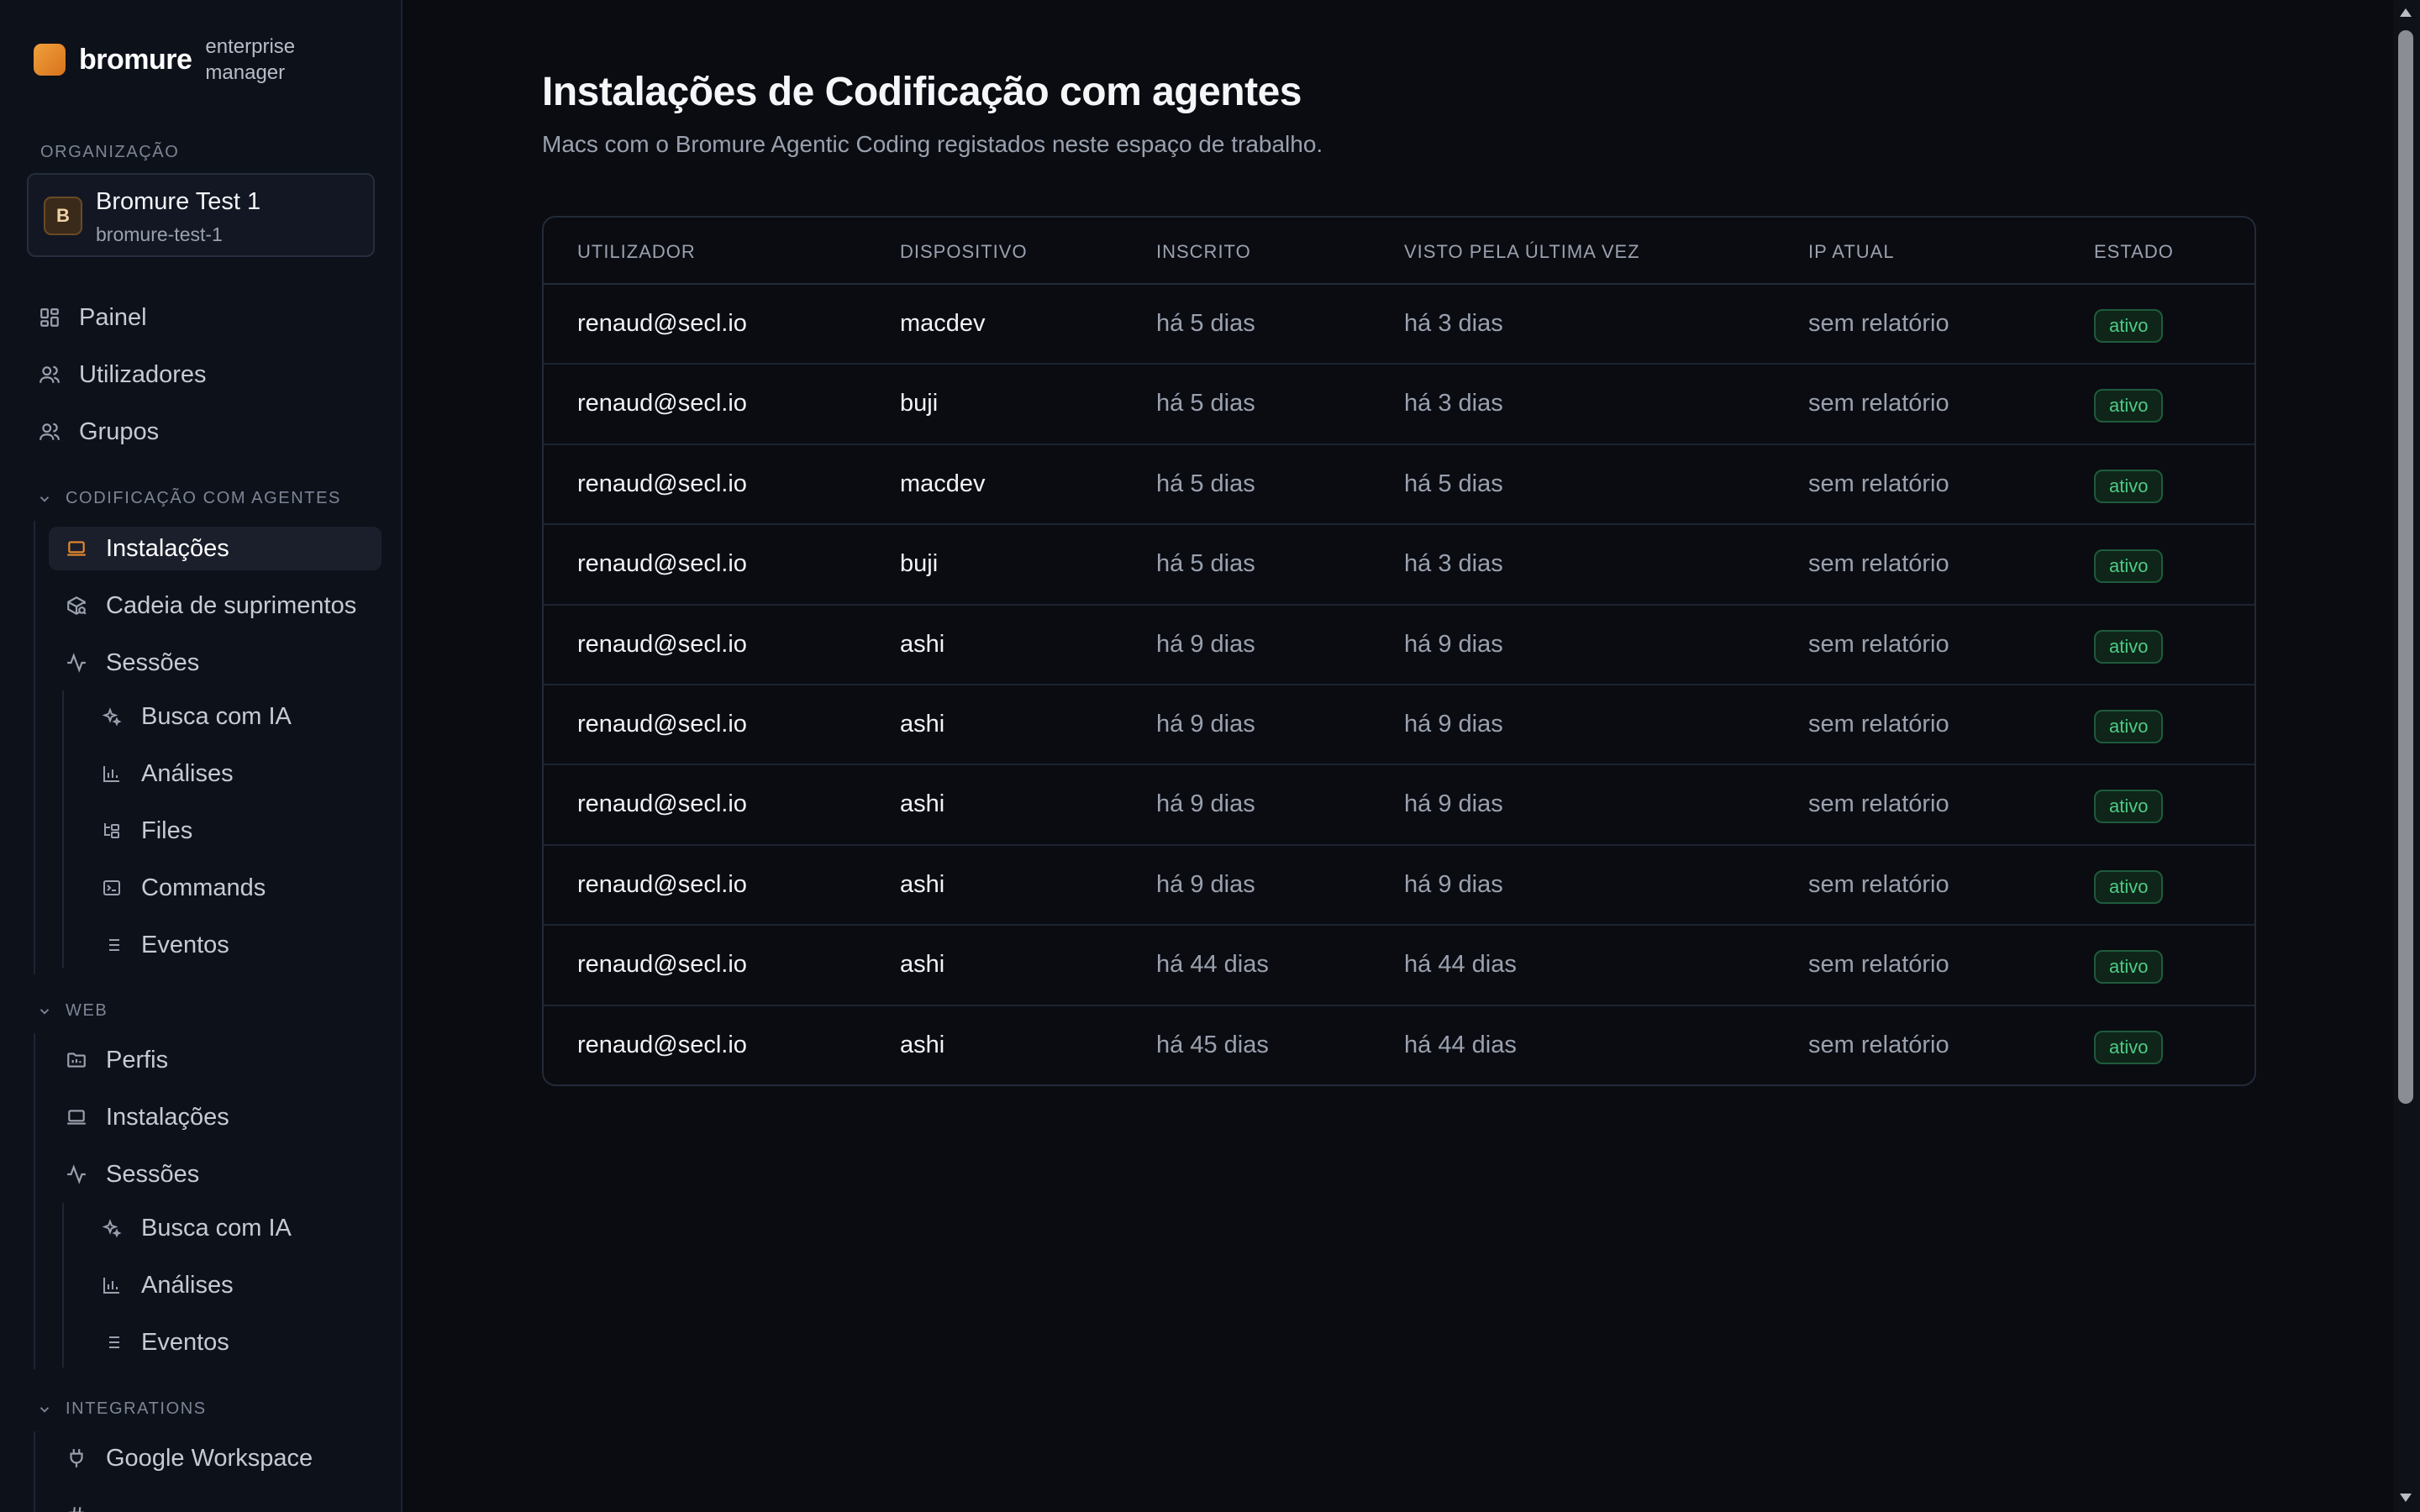  I want to click on nav-coding-eventos-label: Eventos, so click(185, 944).